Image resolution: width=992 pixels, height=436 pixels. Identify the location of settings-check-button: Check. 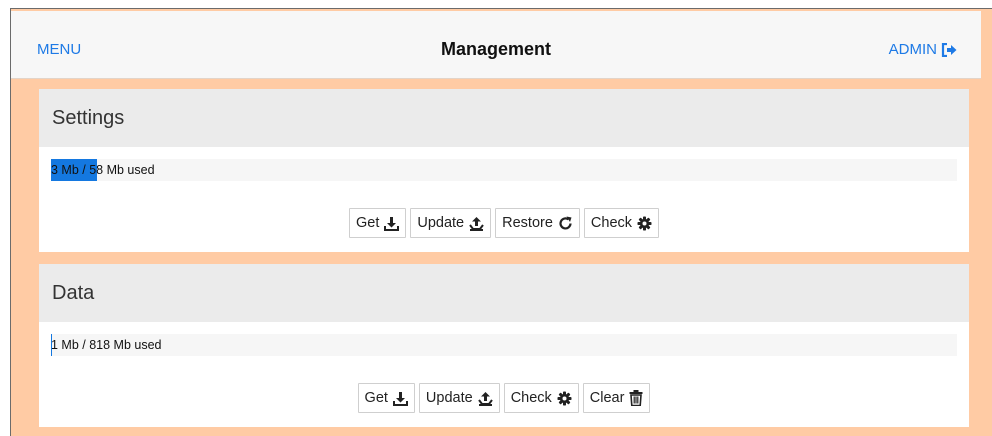
(621, 223).